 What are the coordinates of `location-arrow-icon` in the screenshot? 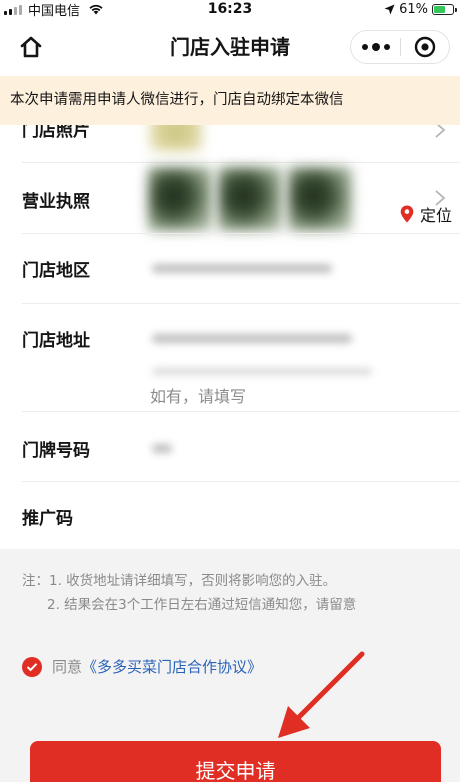 It's located at (389, 9).